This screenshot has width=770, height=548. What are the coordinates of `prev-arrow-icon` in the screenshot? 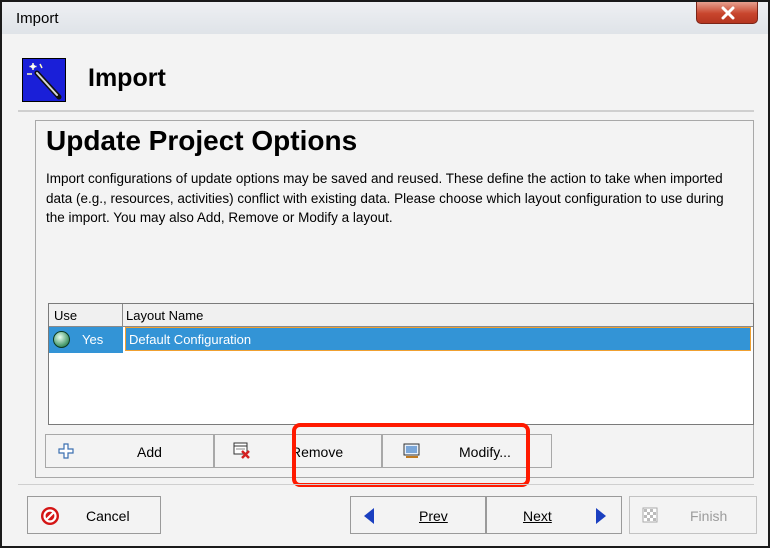 It's located at (369, 516).